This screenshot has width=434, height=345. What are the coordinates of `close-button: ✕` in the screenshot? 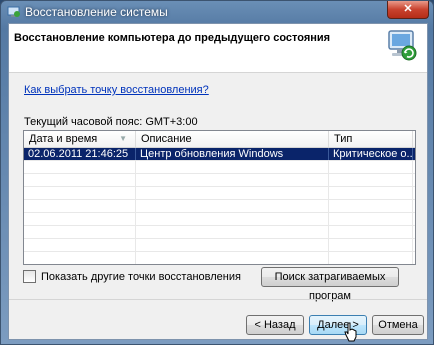 It's located at (408, 10).